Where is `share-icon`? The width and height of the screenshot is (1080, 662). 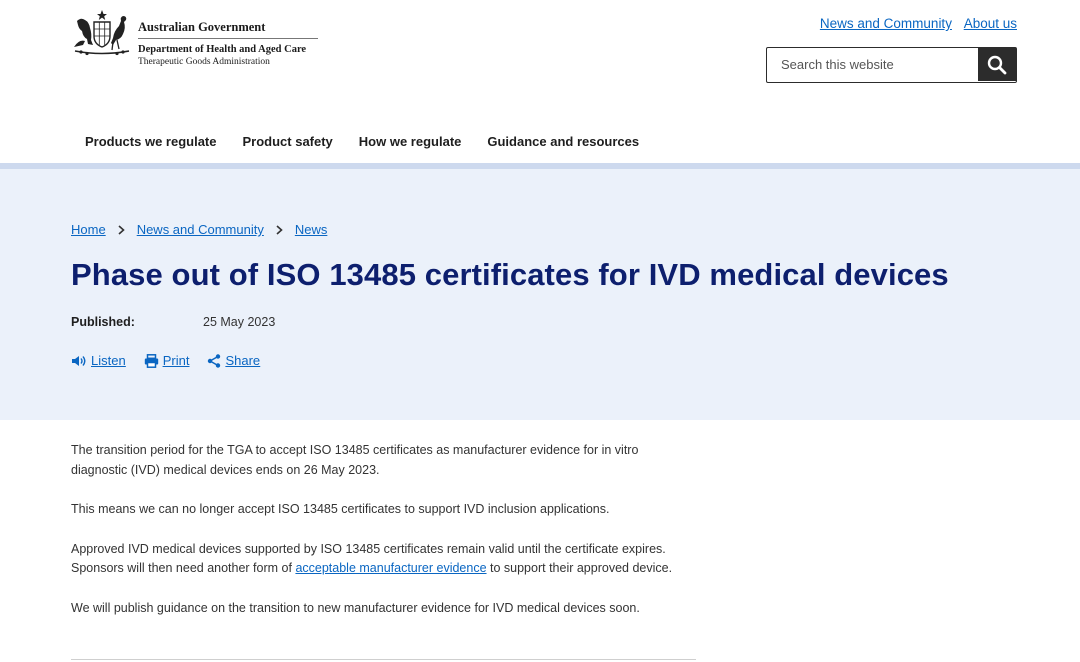
share-icon is located at coordinates (214, 360).